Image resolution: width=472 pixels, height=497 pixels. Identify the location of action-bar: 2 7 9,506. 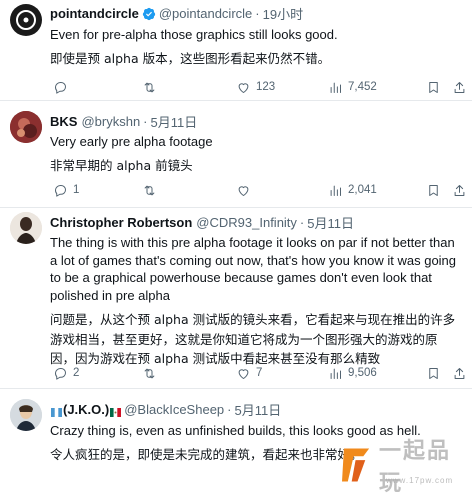
(257, 373).